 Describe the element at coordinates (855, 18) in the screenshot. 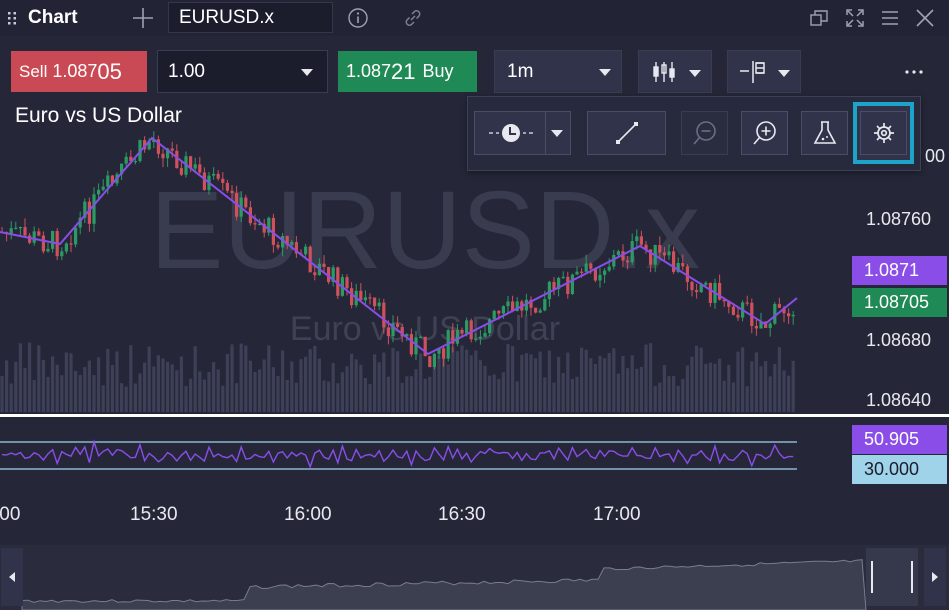

I see `fullscreen-icon` at that location.